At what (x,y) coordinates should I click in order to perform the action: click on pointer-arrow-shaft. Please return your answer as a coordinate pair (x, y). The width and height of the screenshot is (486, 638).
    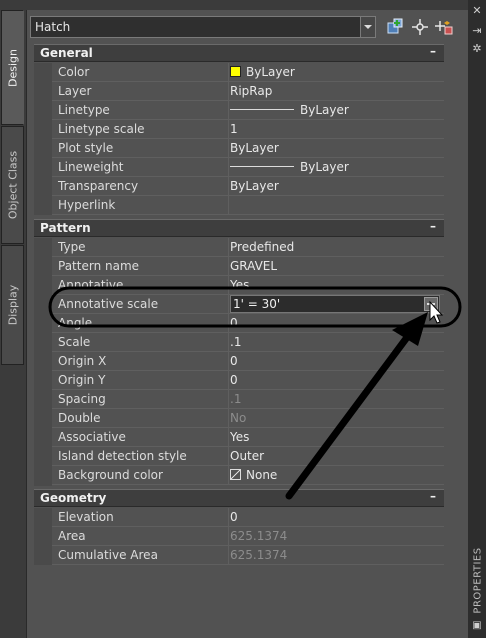
    Looking at the image, I should click on (348, 416).